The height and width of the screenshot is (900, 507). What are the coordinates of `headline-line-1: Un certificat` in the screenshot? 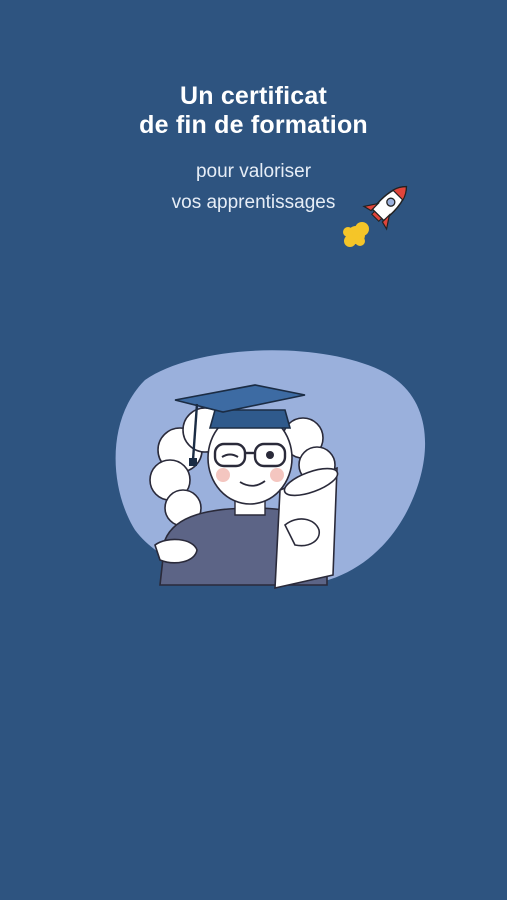 It's located at (253, 96).